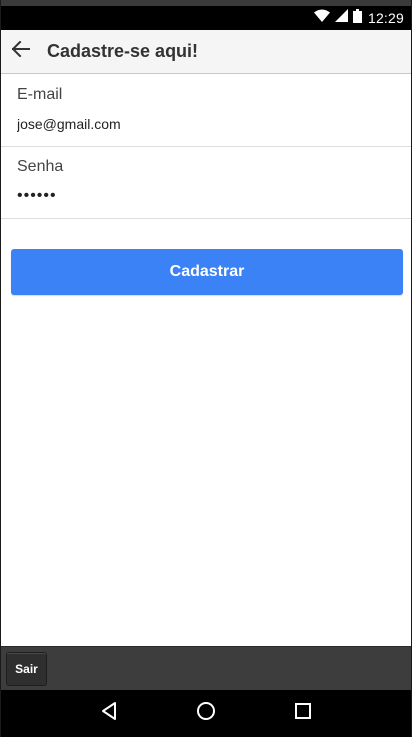 This screenshot has width=412, height=737. I want to click on nav-recents-button, so click(303, 714).